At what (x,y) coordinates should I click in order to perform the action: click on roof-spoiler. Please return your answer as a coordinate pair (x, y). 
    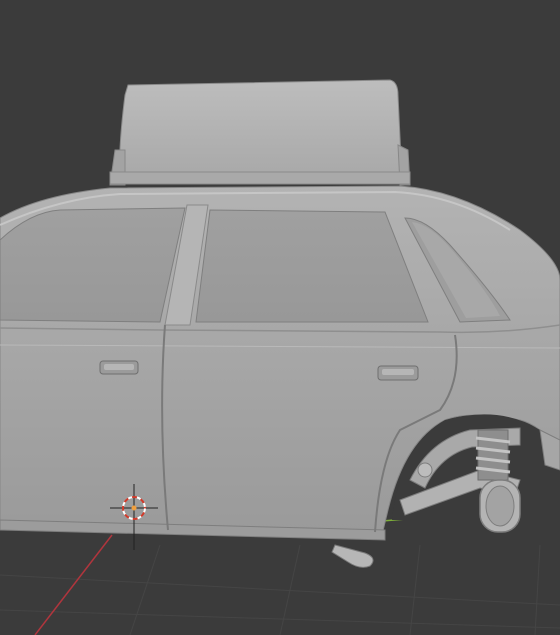
    Looking at the image, I should click on (260, 132).